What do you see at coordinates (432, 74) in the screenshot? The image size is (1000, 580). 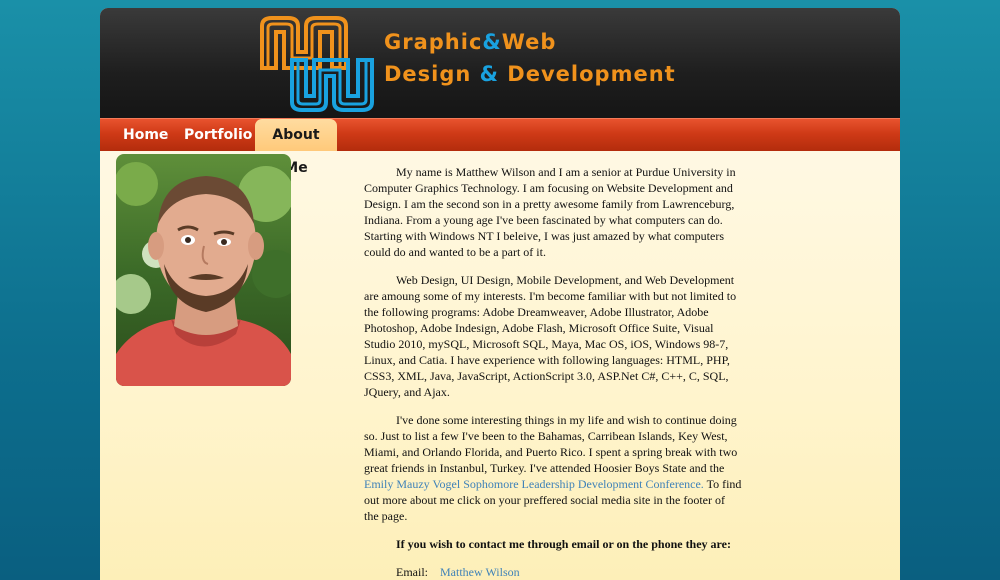 I see `logo-word-design: Design` at bounding box center [432, 74].